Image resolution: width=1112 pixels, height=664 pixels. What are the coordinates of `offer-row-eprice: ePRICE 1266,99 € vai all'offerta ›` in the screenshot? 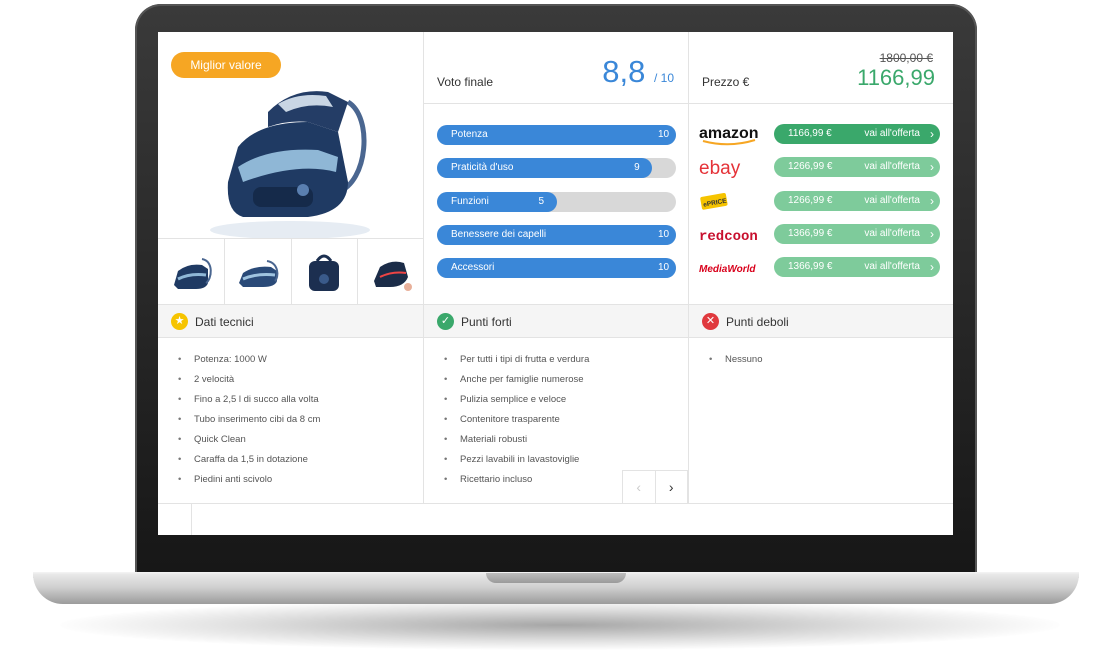 It's located at (821, 201).